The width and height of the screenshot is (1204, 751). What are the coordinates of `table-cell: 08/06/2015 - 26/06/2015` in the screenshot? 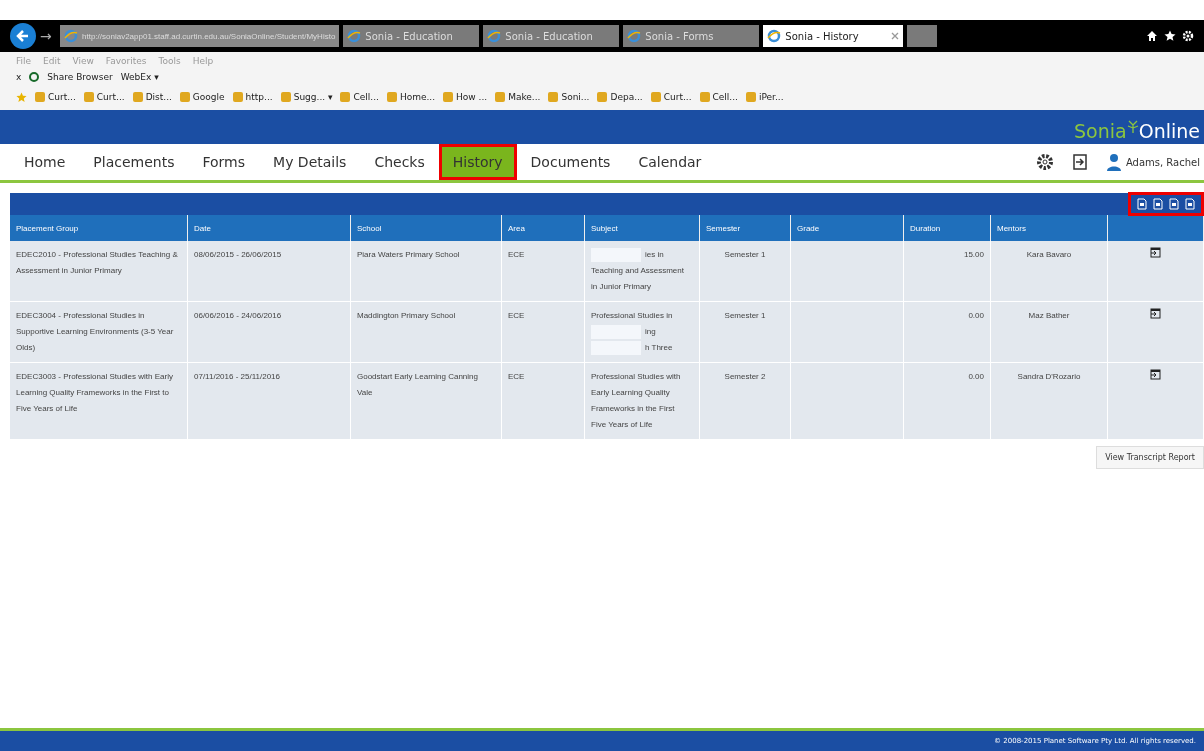 It's located at (269, 271).